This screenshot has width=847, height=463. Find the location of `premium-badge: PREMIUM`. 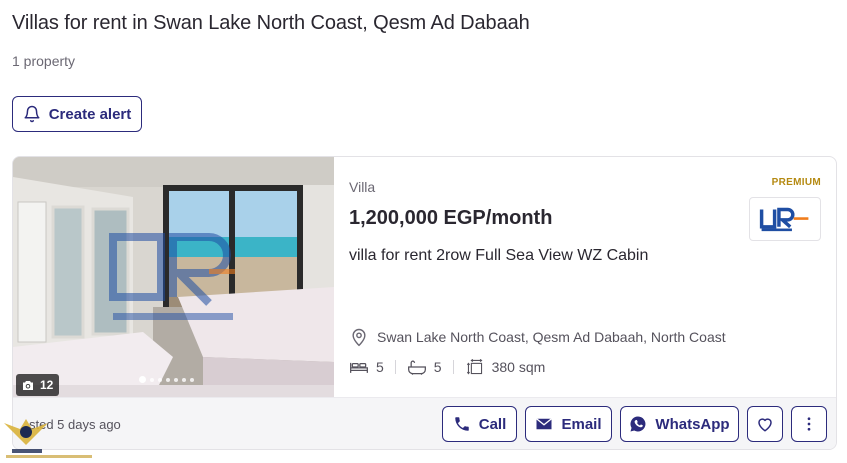

premium-badge: PREMIUM is located at coordinates (796, 182).